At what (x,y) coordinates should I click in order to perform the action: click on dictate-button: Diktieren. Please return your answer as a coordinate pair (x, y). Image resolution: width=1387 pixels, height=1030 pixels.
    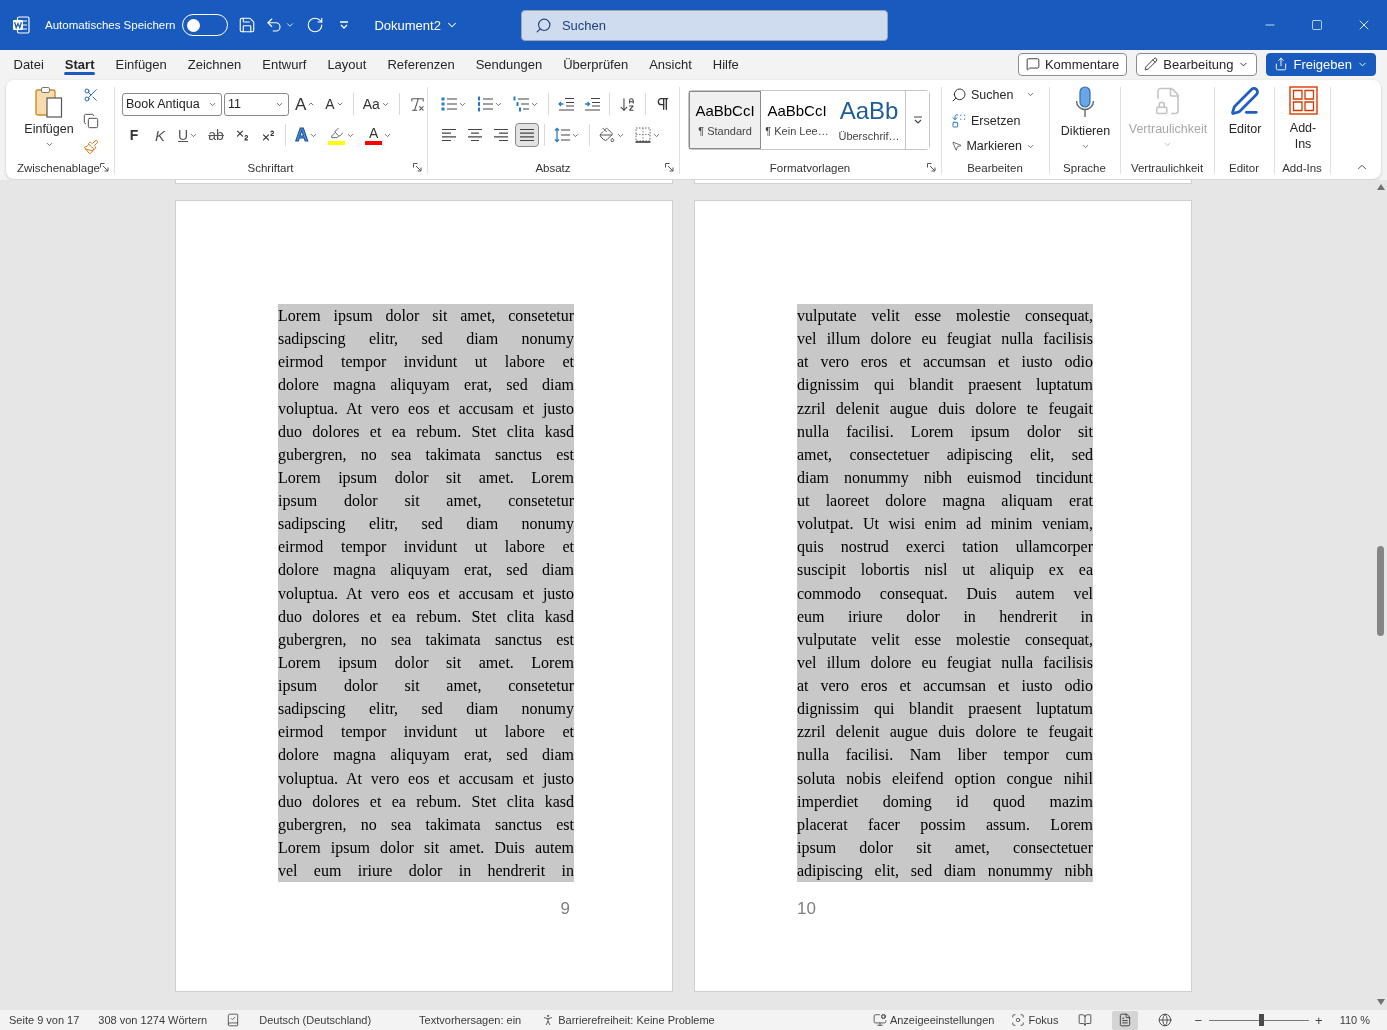
    Looking at the image, I should click on (1085, 119).